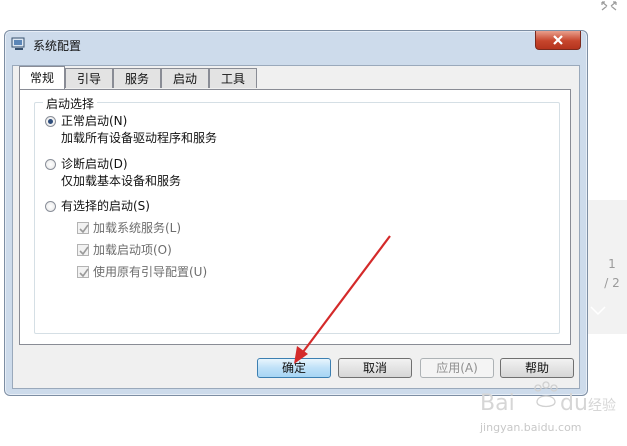 This screenshot has width=627, height=446. Describe the element at coordinates (94, 163) in the screenshot. I see `option-diagnostic-startup-label: 诊断启动(D)` at that location.